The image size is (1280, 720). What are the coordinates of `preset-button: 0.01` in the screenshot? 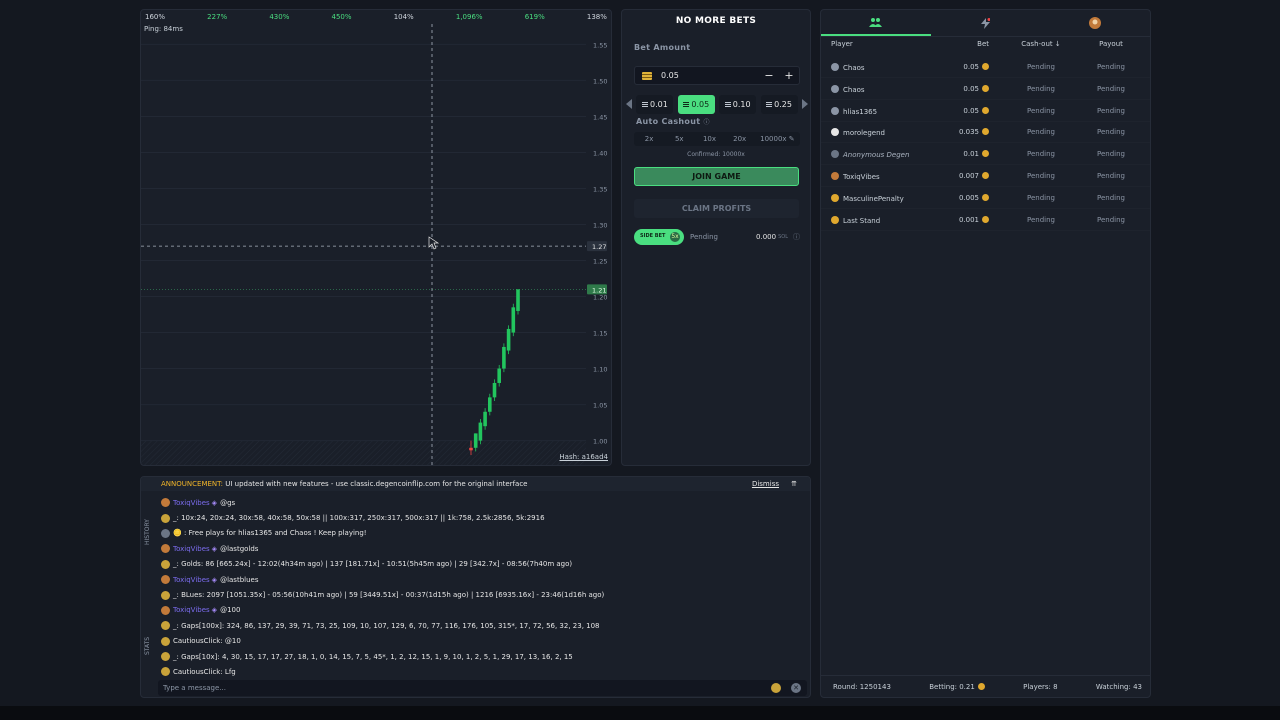 It's located at (655, 104).